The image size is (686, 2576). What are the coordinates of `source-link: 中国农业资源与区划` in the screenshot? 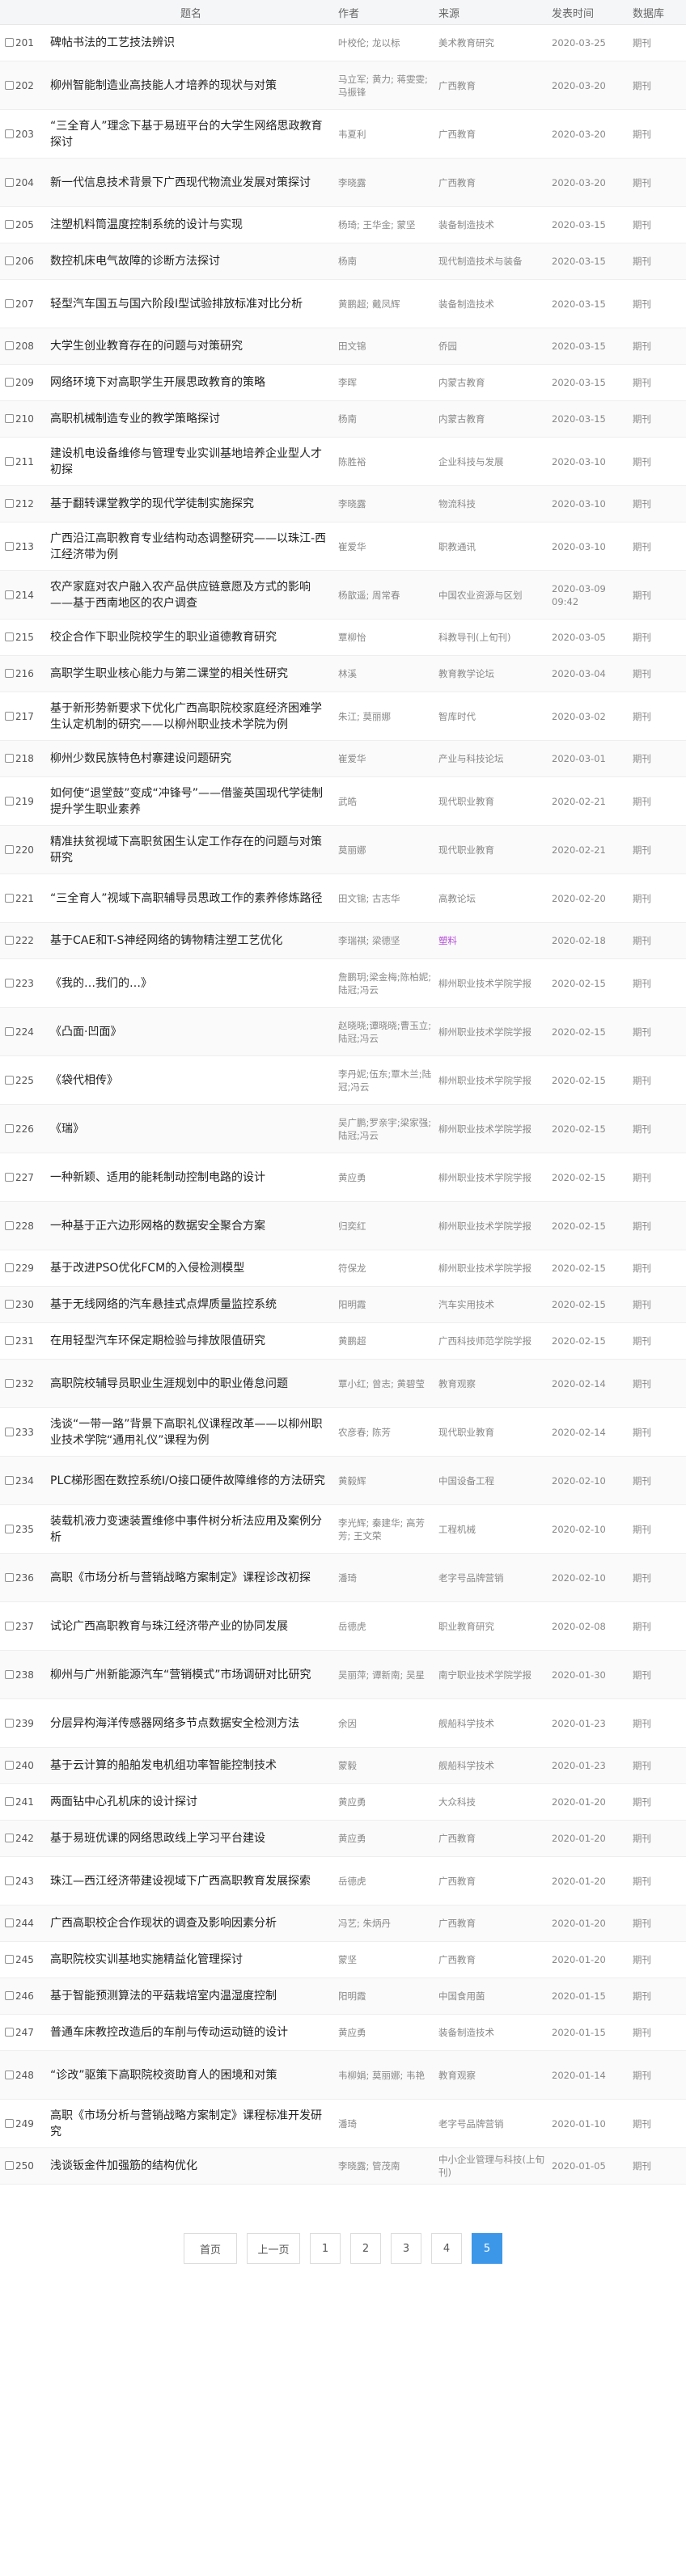 It's located at (491, 595).